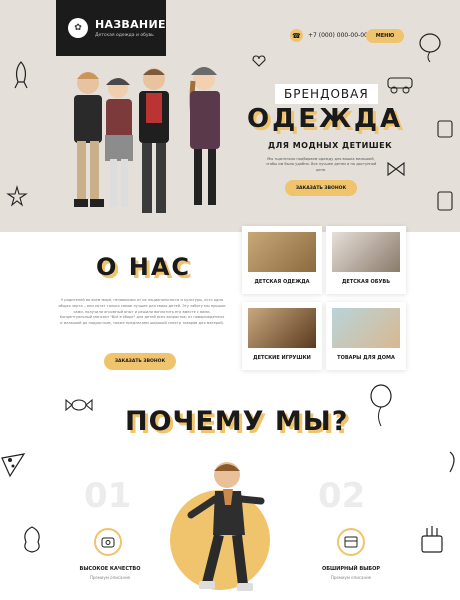 The height and width of the screenshot is (600, 460). What do you see at coordinates (351, 569) in the screenshot?
I see `feature-label-2: ОБШИРНЫЙ ВЫБОР` at bounding box center [351, 569].